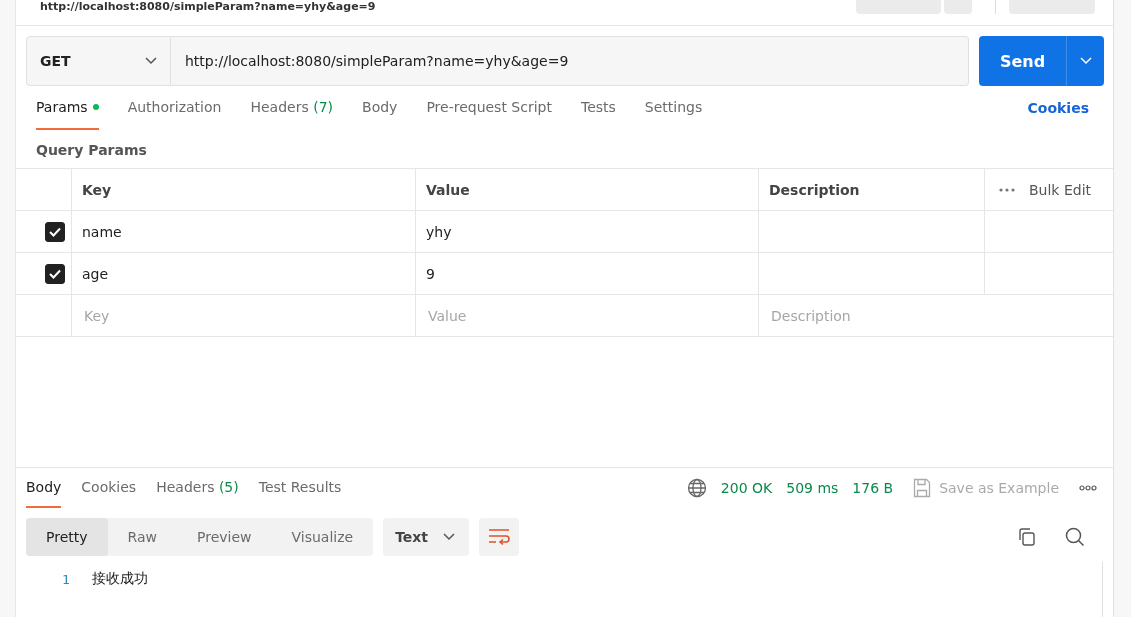 The image size is (1131, 617). I want to click on request-title: http://localhost:8080/simpleParam?name=yhy&age=9, so click(208, 6).